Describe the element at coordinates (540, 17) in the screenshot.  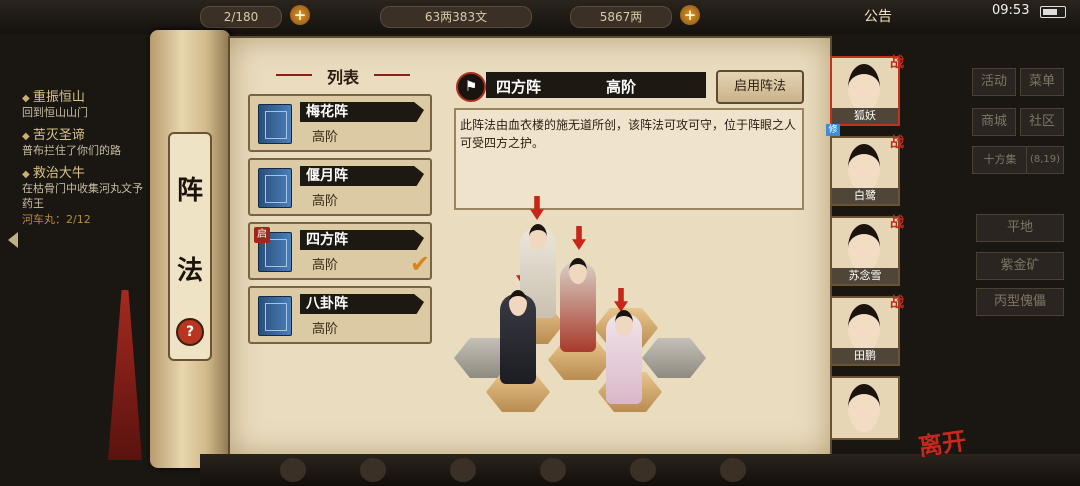
I see `top-status-bar: 2/180 + 63两383文 5867两 + 公告 09:53` at that location.